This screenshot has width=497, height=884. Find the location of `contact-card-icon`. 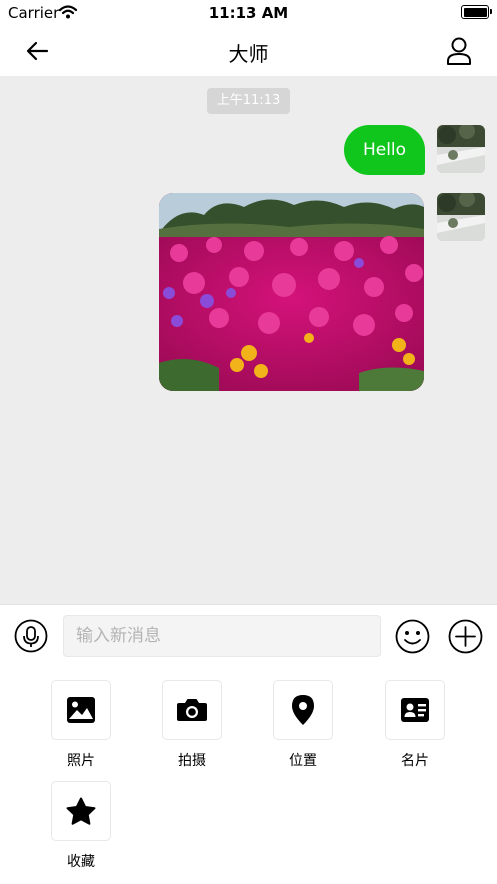

contact-card-icon is located at coordinates (415, 710).